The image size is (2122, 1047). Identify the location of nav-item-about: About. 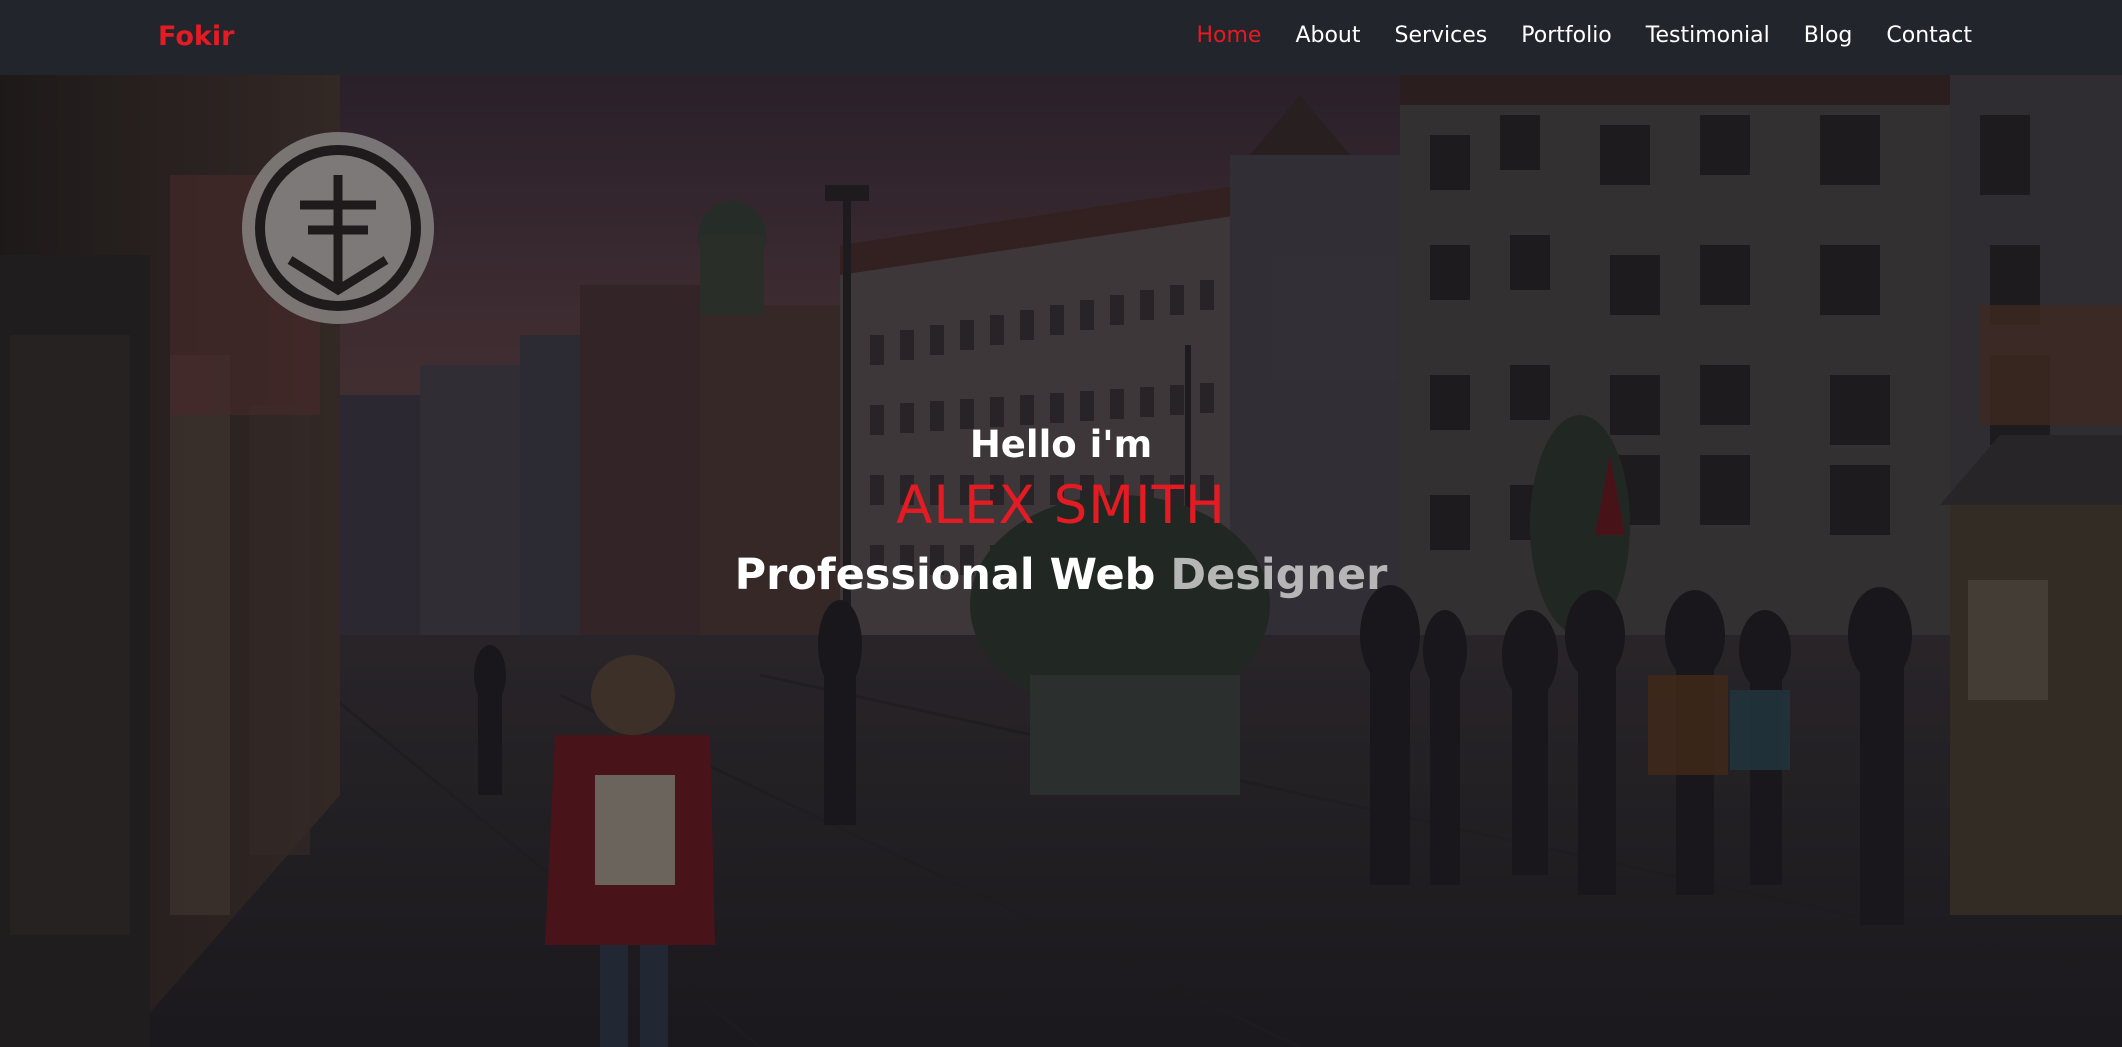
(1327, 36).